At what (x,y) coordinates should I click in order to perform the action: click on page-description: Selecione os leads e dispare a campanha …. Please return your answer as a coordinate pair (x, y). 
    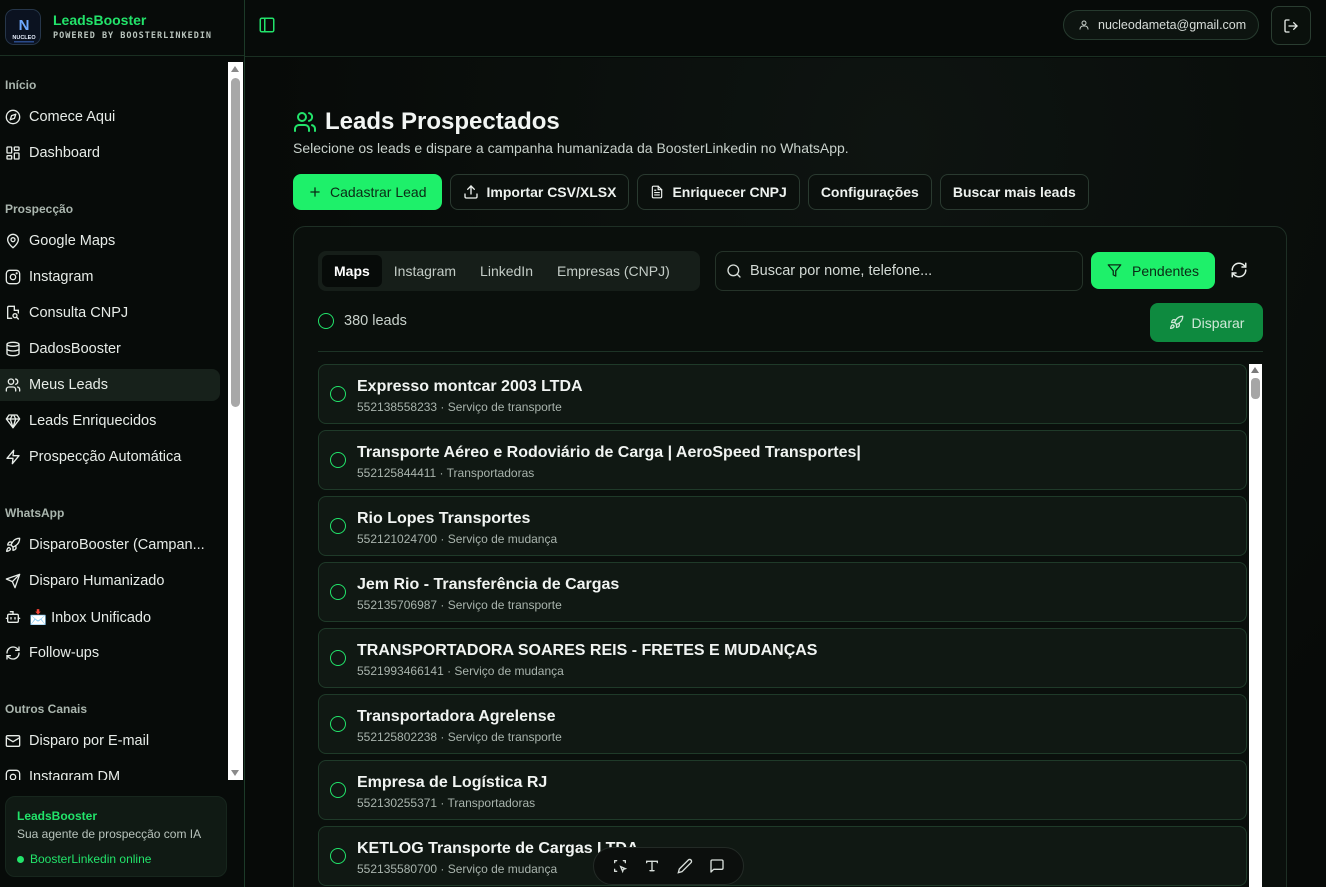
    Looking at the image, I should click on (571, 148).